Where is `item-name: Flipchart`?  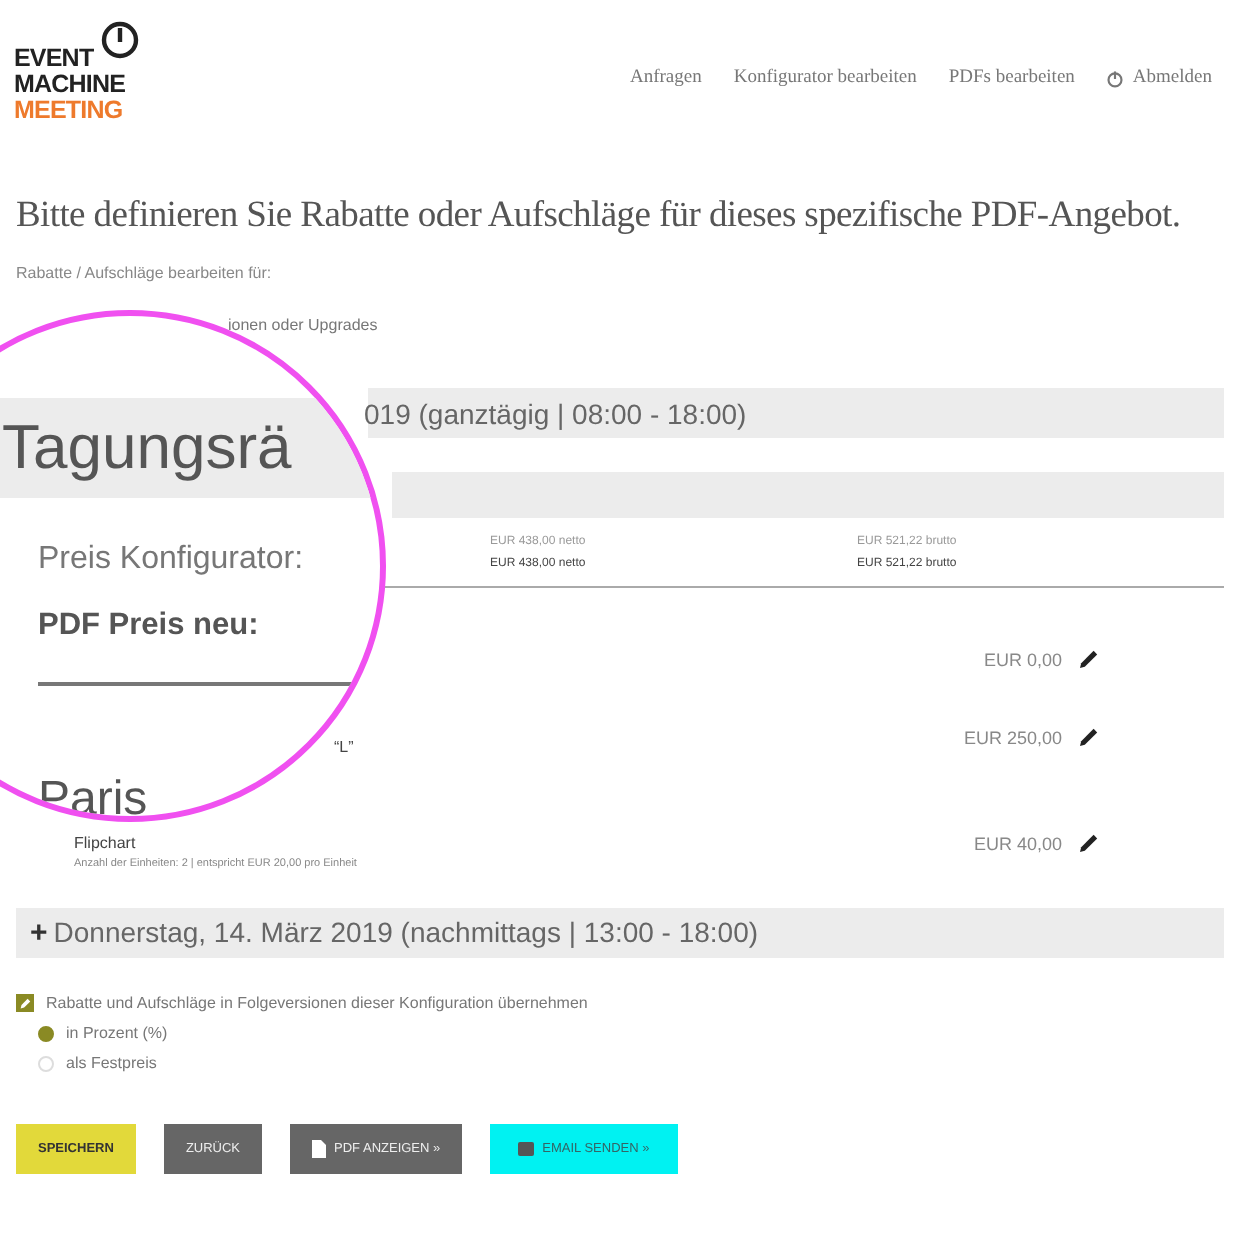 item-name: Flipchart is located at coordinates (106, 843).